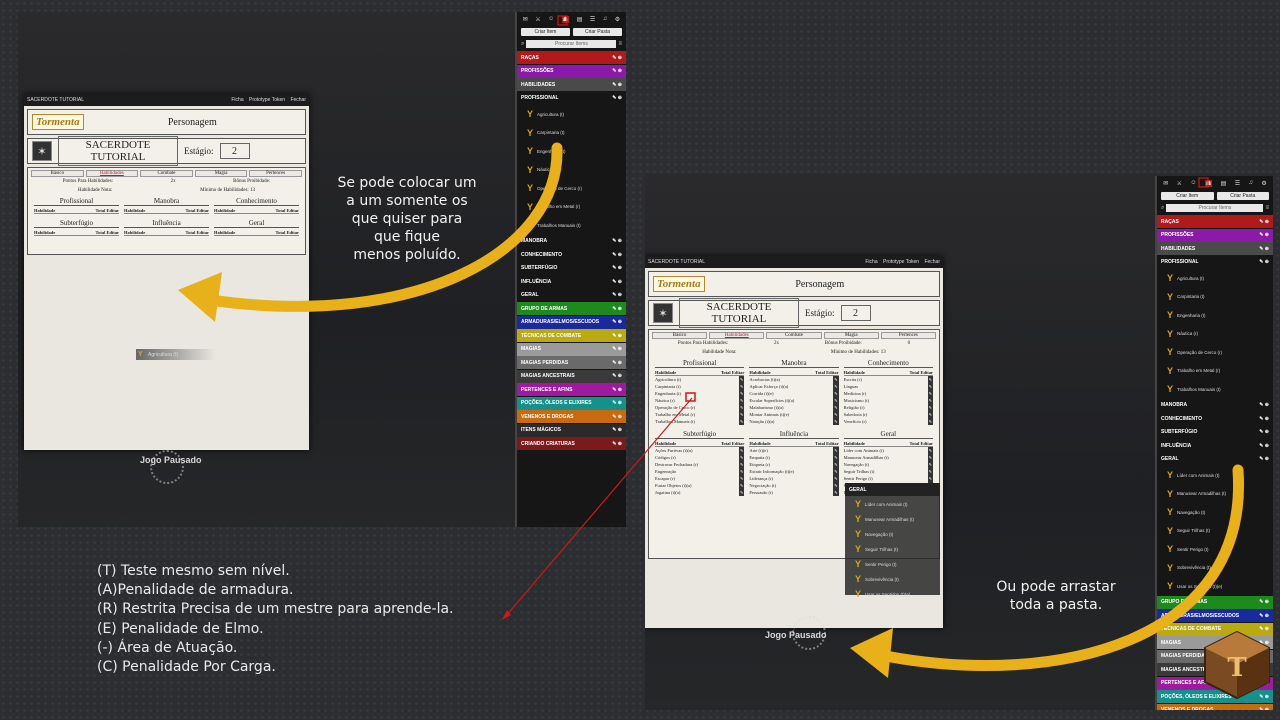 This screenshot has height=720, width=1280. What do you see at coordinates (1215, 494) in the screenshot?
I see `list-item: Y Manusear Armadilhas (t)` at bounding box center [1215, 494].